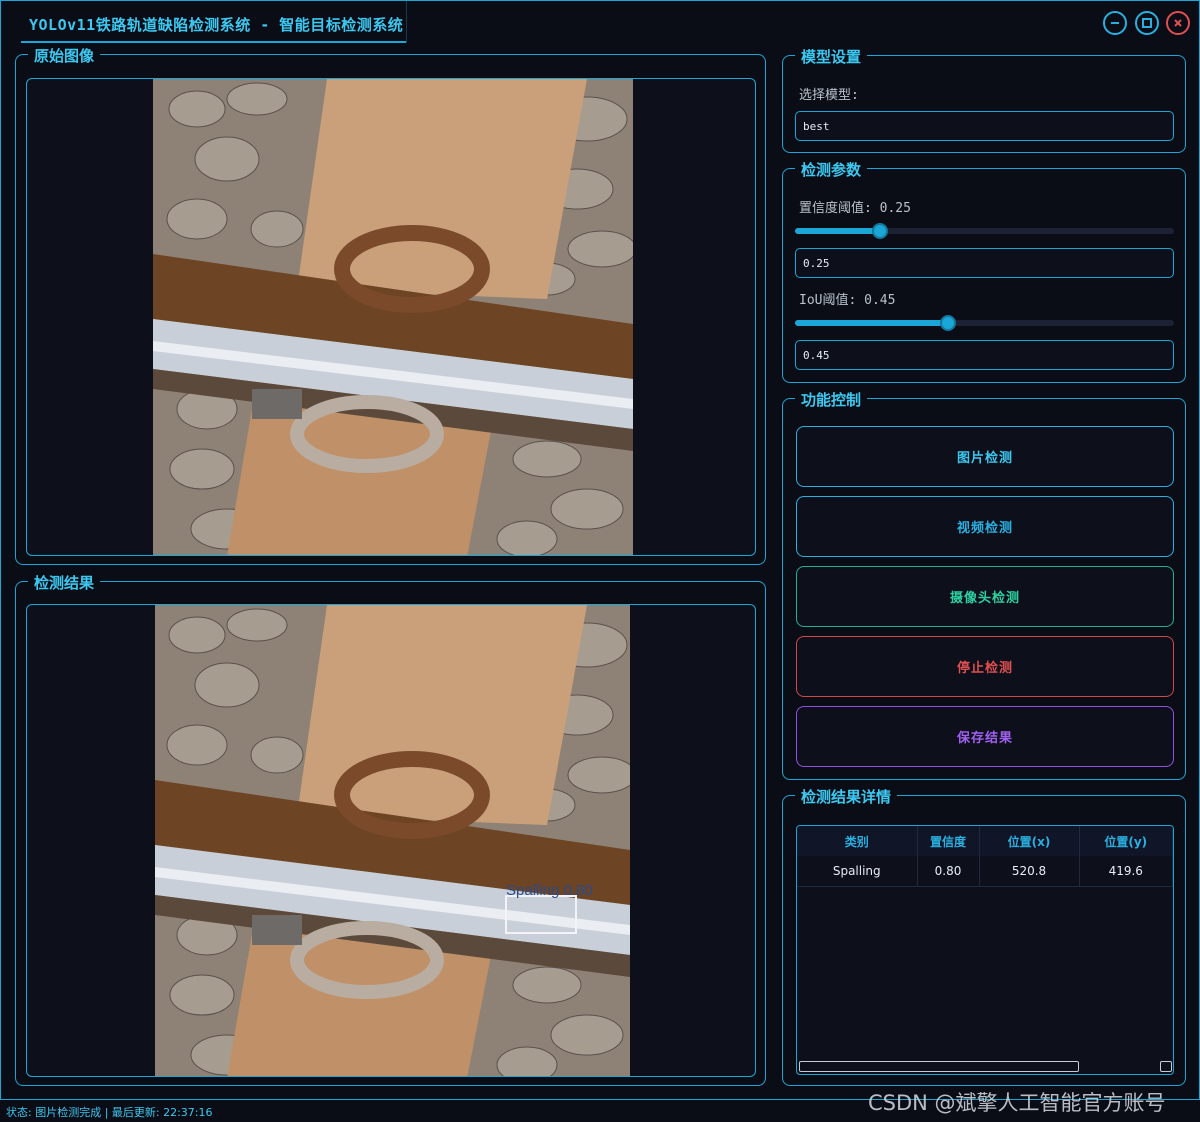 The height and width of the screenshot is (1122, 1200). Describe the element at coordinates (64, 582) in the screenshot. I see `result-image-title: 检测结果` at that location.